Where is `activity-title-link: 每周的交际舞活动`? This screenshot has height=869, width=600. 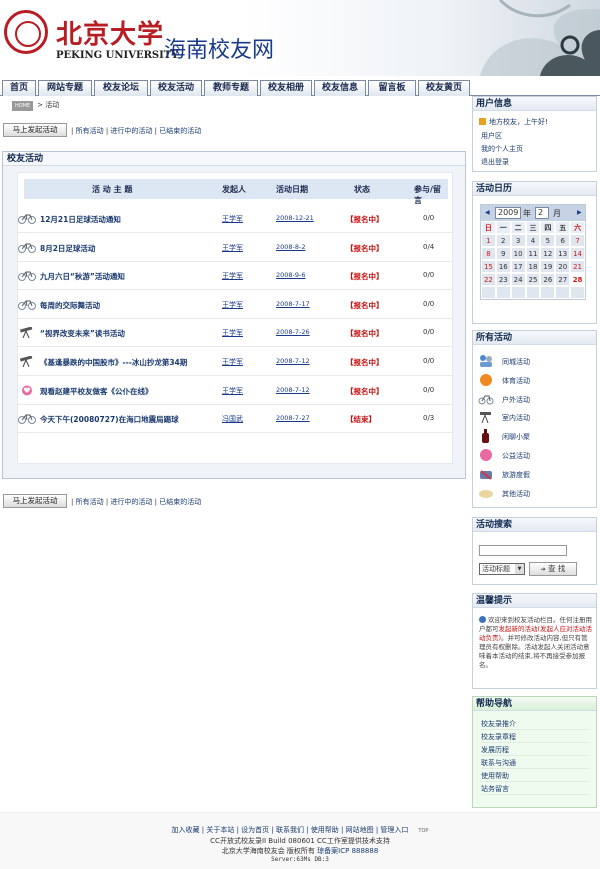 activity-title-link: 每周的交际舞活动 is located at coordinates (70, 305).